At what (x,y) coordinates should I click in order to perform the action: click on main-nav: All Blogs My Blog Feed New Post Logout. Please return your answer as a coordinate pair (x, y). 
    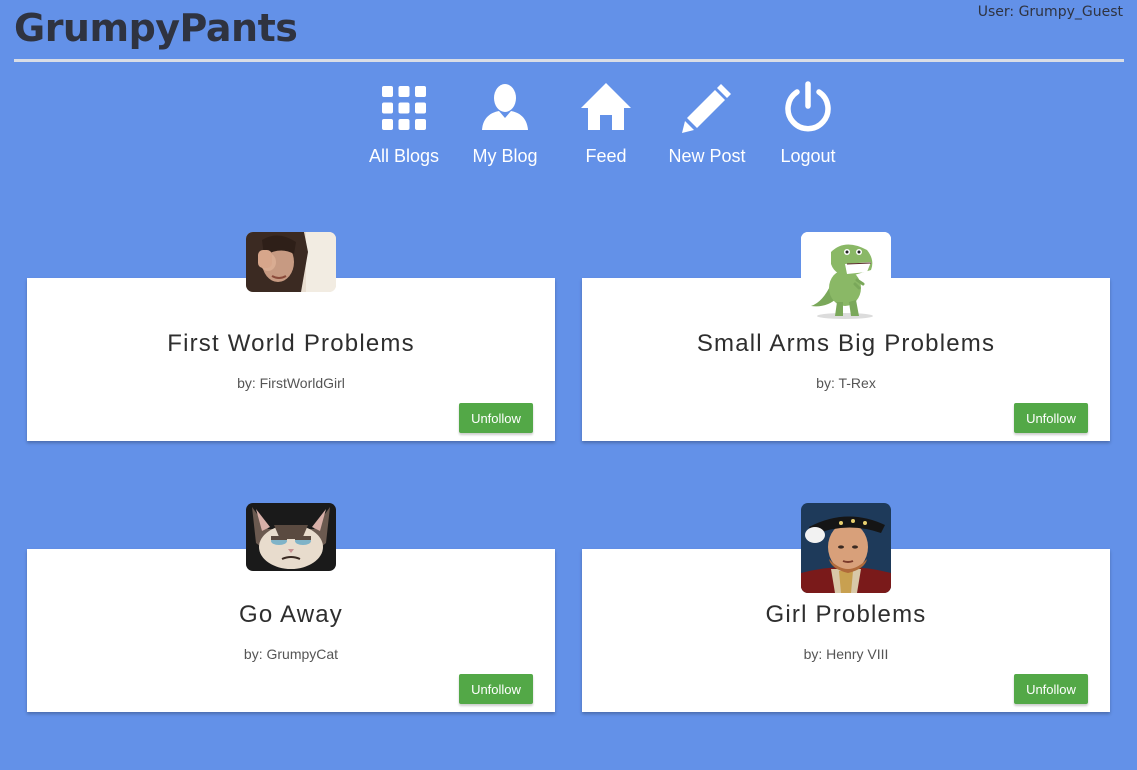
    Looking at the image, I should click on (604, 128).